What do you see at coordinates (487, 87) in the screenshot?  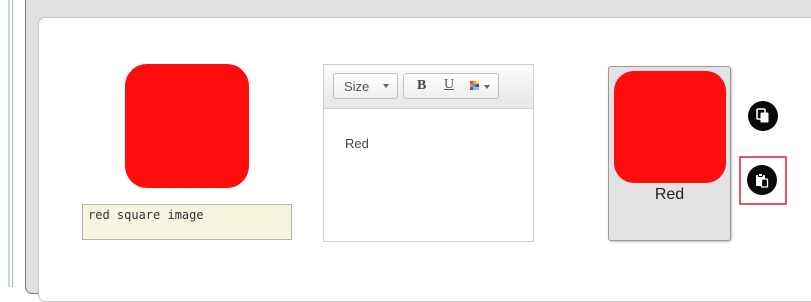 I see `color-chevron-down-icon` at bounding box center [487, 87].